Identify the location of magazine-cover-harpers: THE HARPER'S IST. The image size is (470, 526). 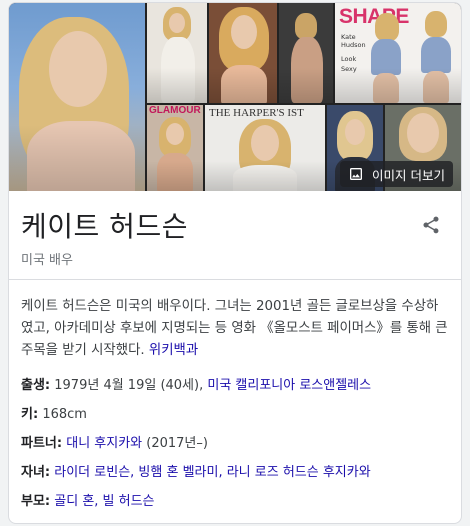
(265, 148).